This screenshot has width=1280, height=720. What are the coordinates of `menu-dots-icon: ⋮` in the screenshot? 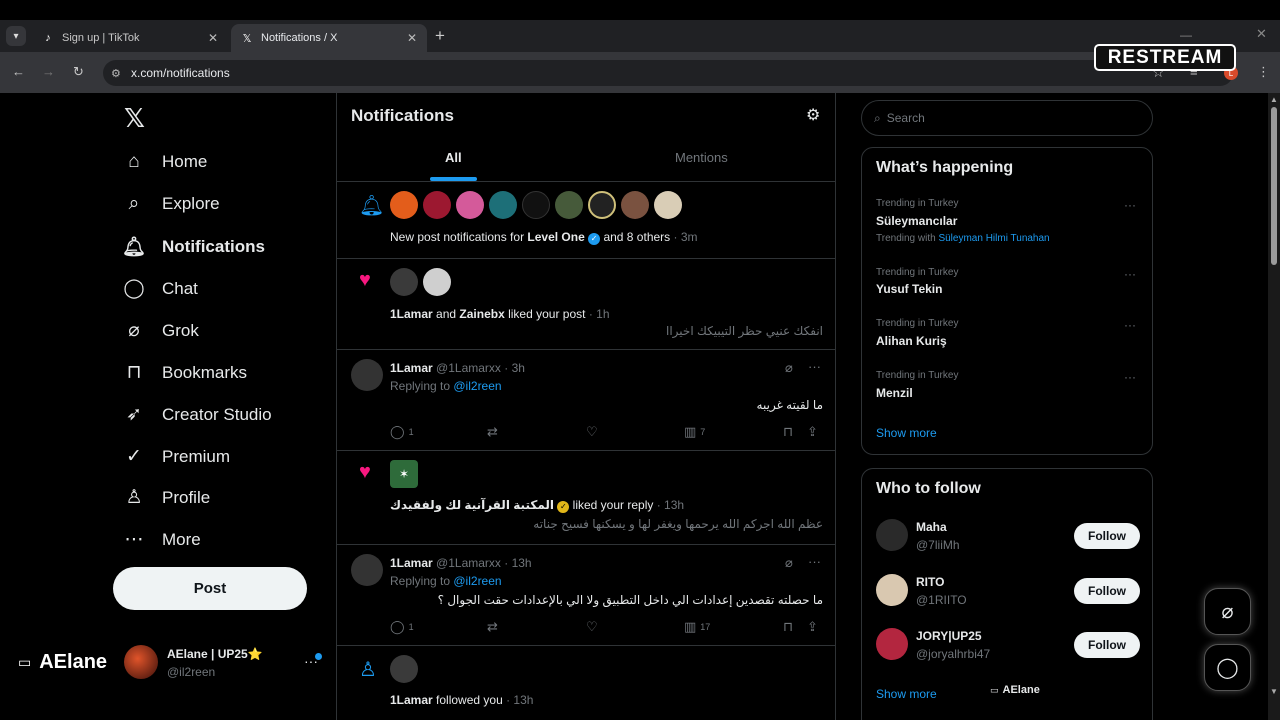 It's located at (1263, 72).